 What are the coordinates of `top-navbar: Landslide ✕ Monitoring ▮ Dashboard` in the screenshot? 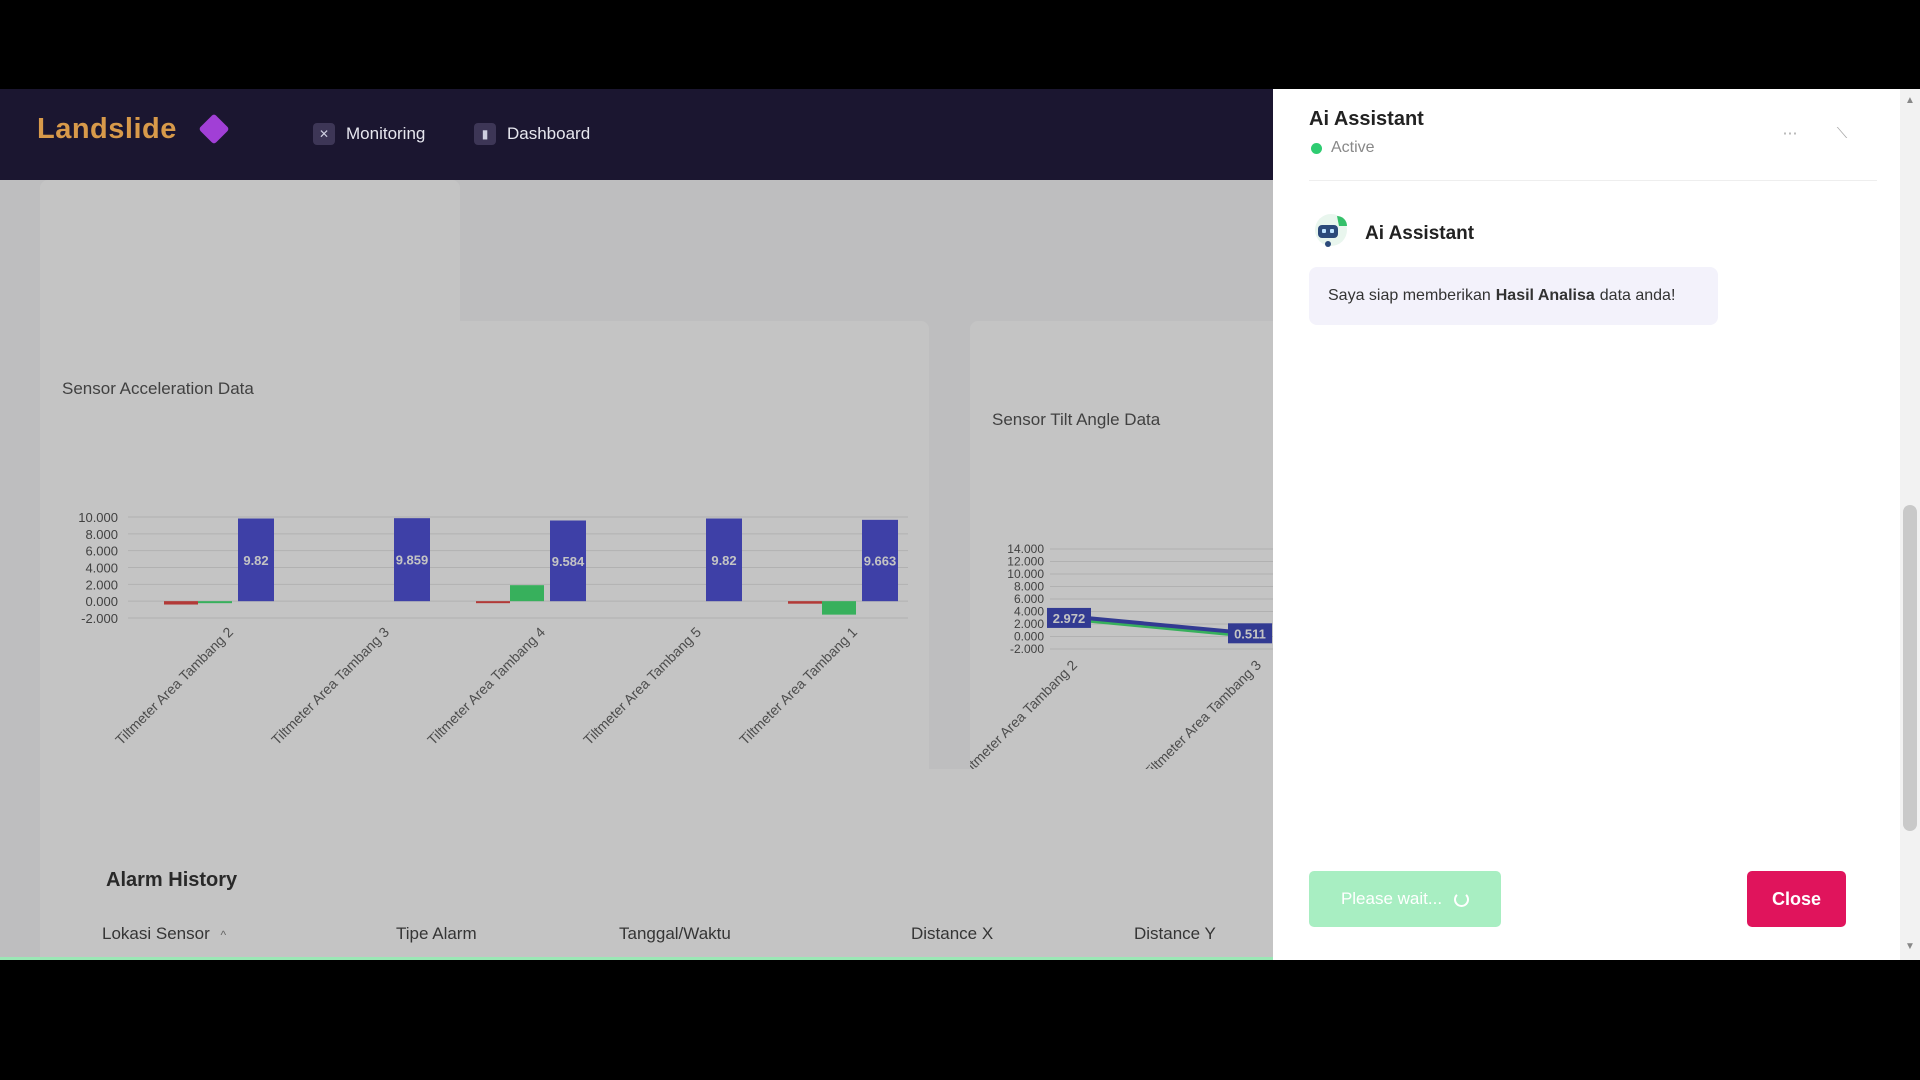 It's located at (636, 134).